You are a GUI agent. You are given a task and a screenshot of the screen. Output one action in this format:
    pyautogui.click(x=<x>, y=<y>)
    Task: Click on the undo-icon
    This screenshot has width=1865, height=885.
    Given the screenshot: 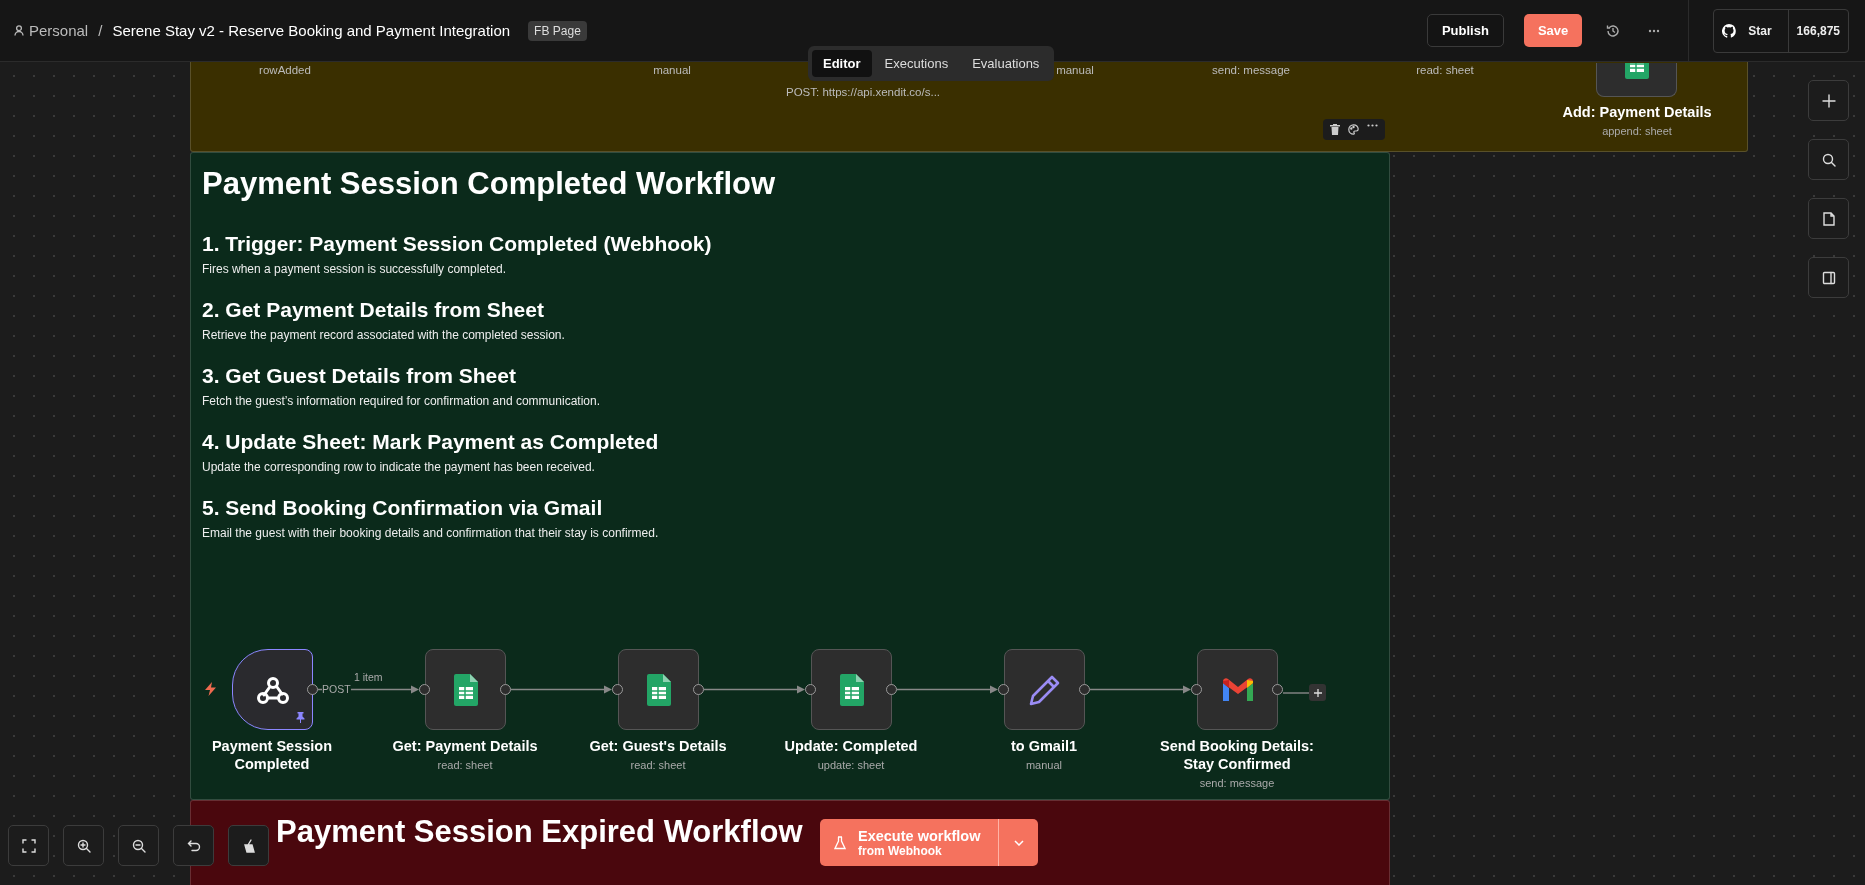 What is the action you would take?
    pyautogui.click(x=193, y=845)
    